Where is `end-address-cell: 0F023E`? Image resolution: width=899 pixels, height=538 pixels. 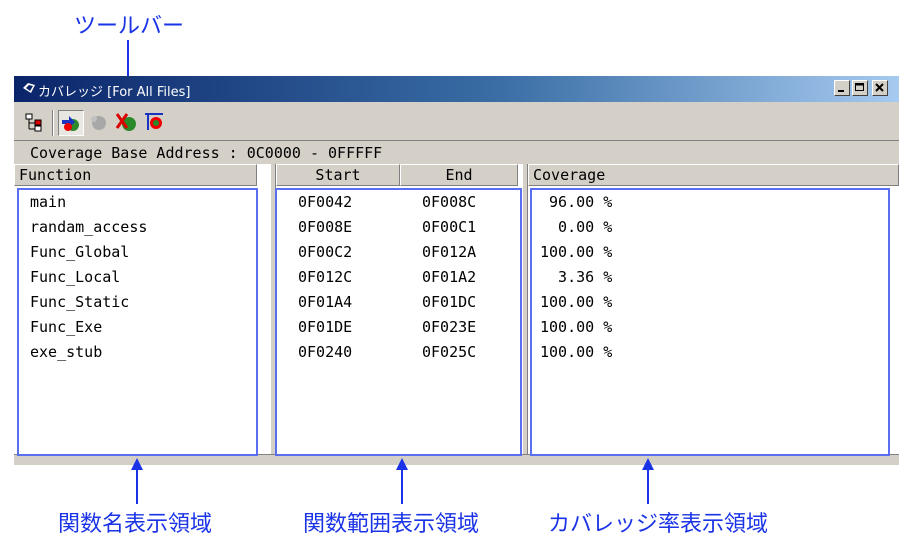 end-address-cell: 0F023E is located at coordinates (449, 327).